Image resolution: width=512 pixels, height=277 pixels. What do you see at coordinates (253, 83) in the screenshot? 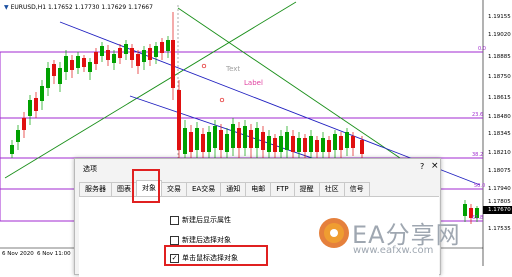
I see `label-object: Label` at bounding box center [253, 83].